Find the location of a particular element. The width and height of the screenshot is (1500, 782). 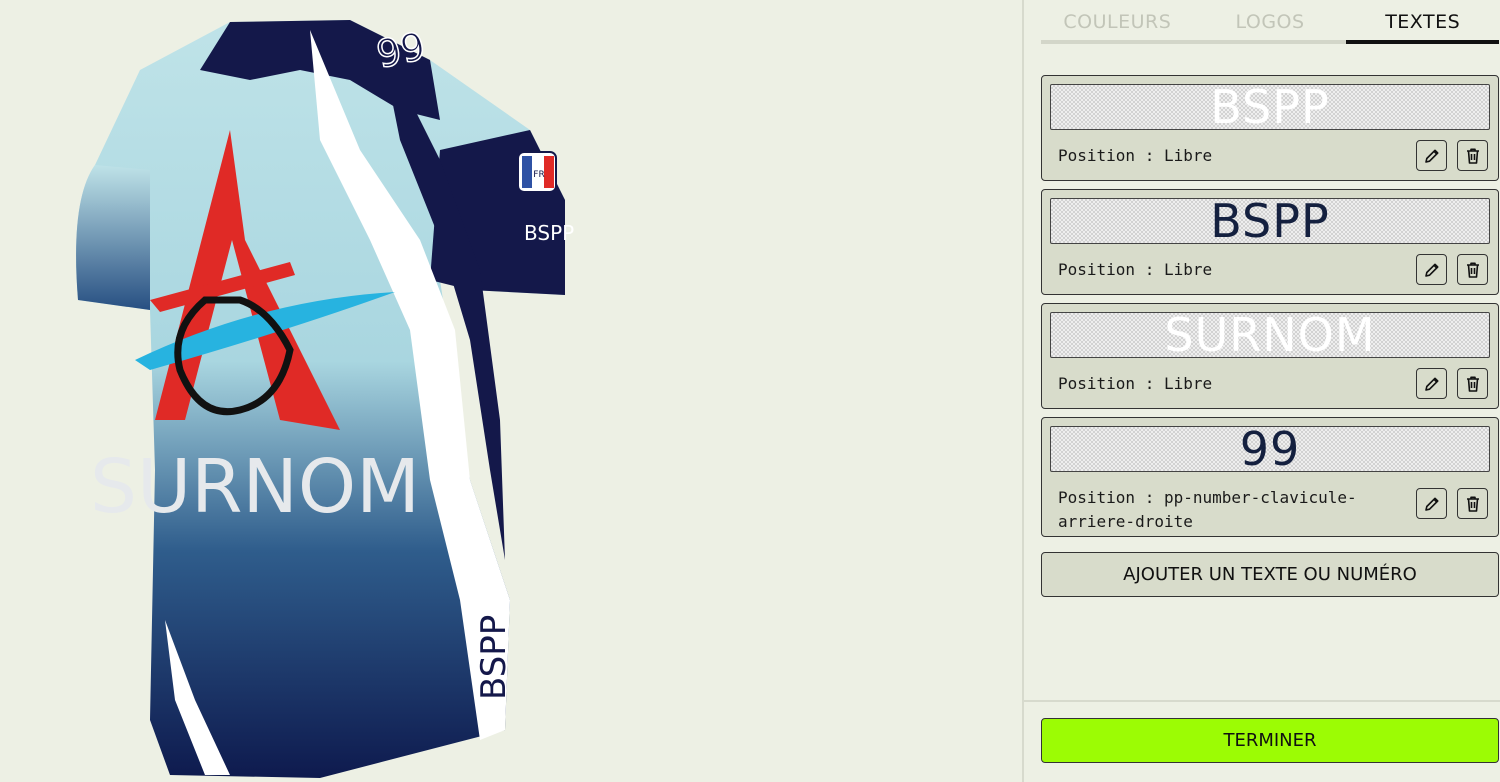

tab-logos: LOGOS is located at coordinates (1270, 22).